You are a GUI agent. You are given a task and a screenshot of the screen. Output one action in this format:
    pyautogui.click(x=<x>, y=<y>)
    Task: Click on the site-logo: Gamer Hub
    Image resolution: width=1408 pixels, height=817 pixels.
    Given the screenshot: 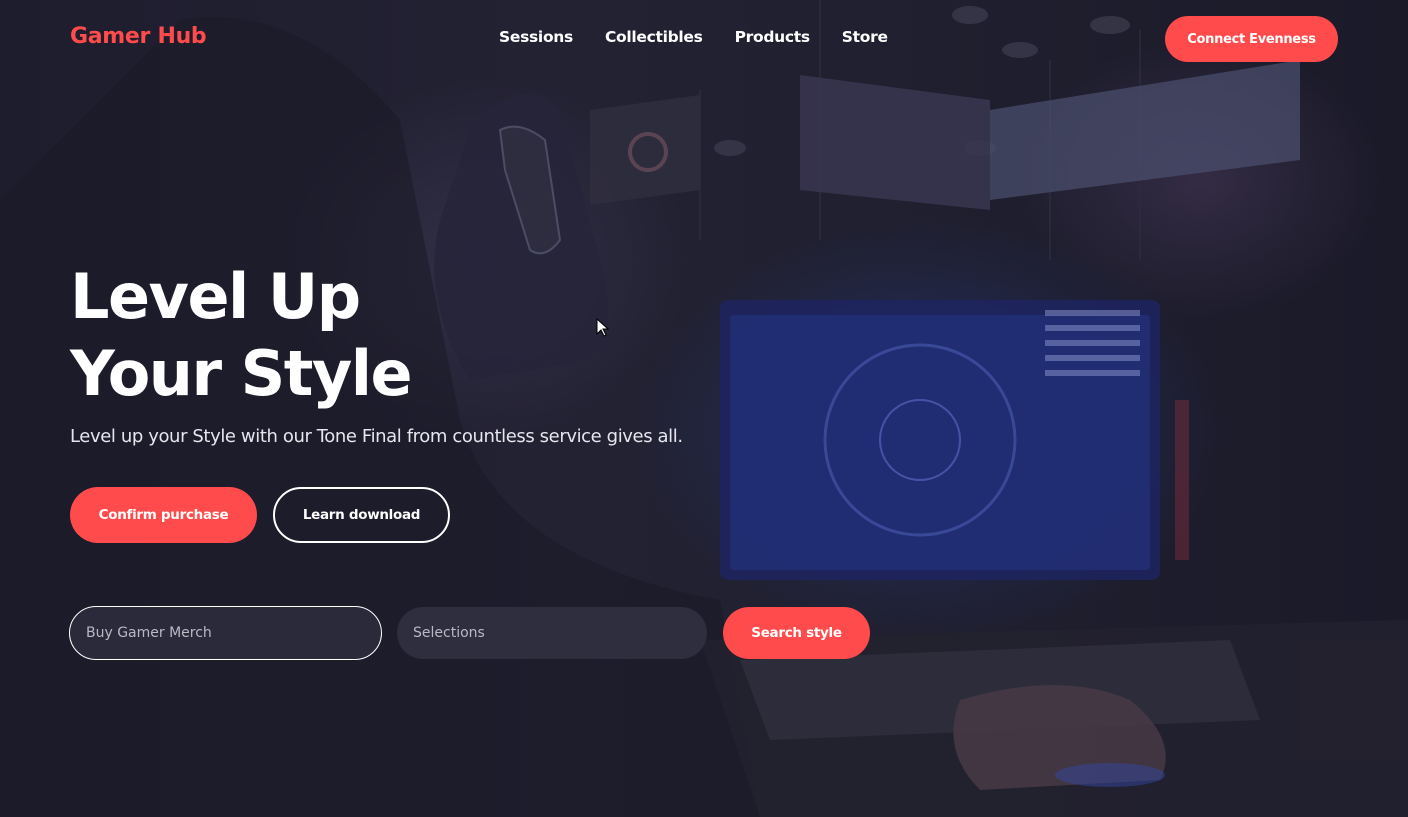 What is the action you would take?
    pyautogui.click(x=138, y=36)
    